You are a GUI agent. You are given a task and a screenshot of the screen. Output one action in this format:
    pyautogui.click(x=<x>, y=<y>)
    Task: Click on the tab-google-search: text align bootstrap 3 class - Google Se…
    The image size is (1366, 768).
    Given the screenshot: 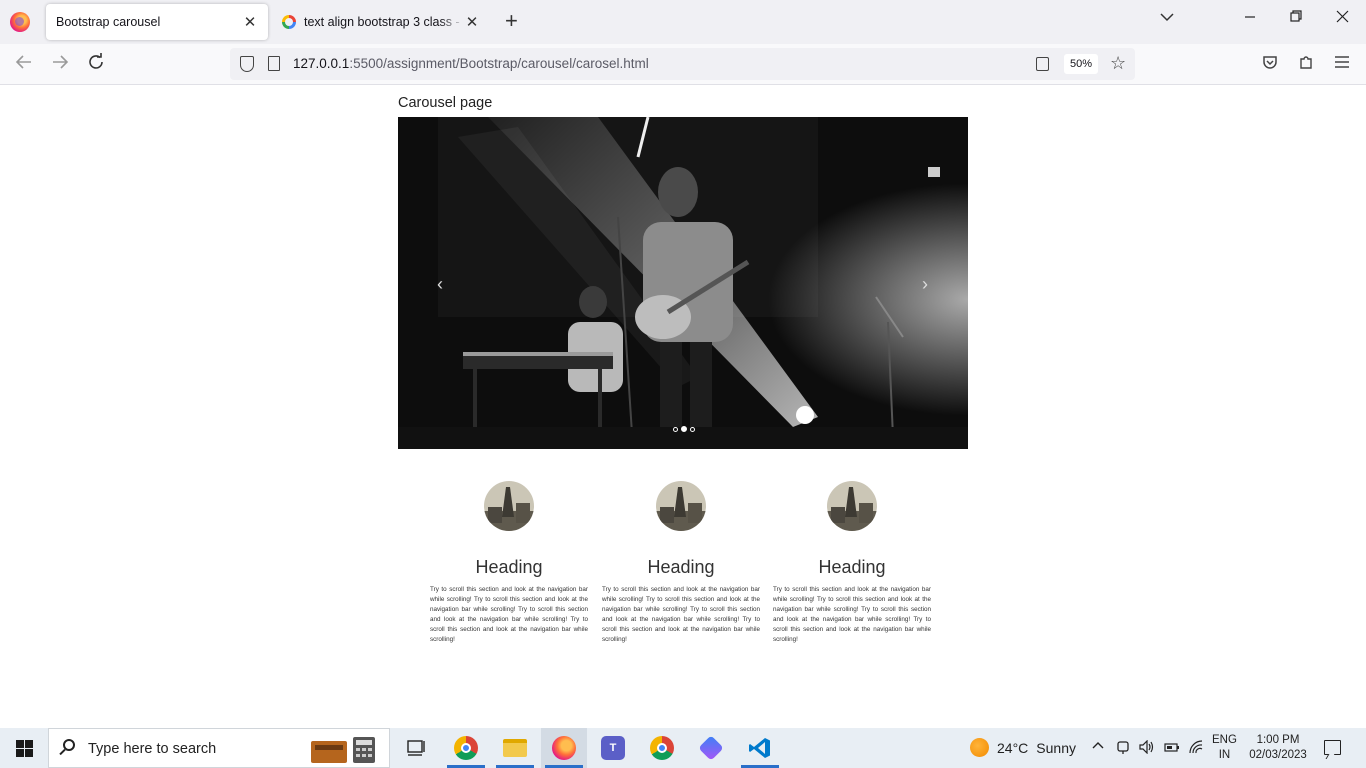 What is the action you would take?
    pyautogui.click(x=381, y=22)
    